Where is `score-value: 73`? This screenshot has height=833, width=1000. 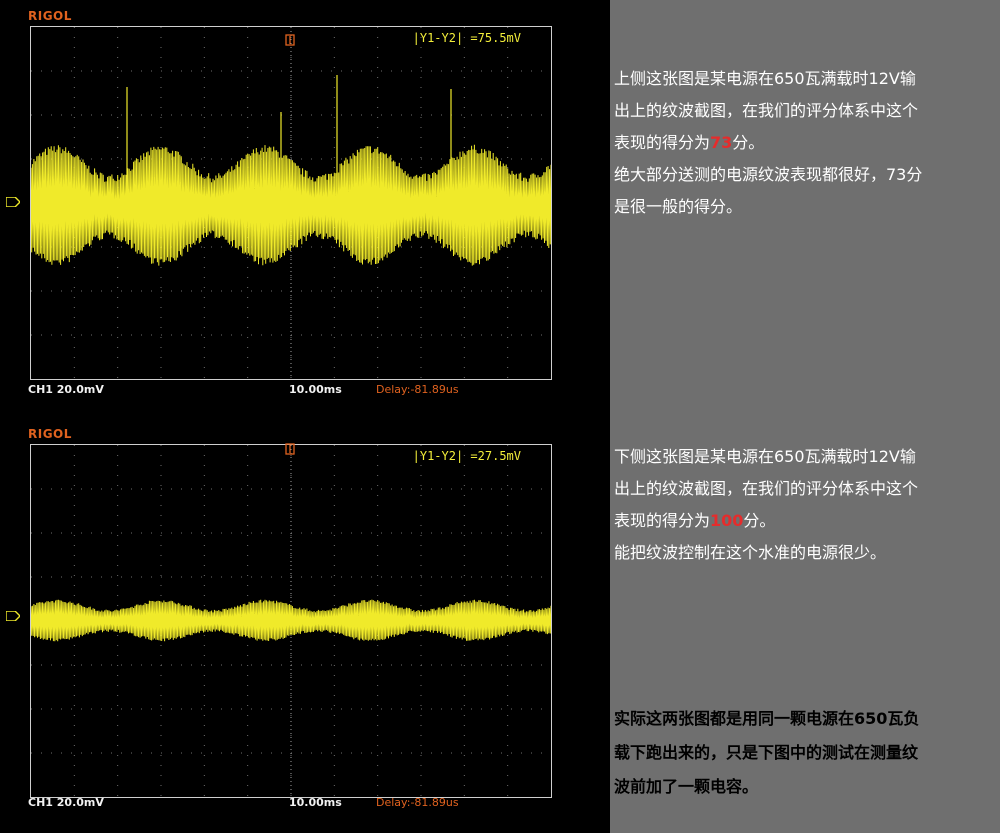
score-value: 73 is located at coordinates (721, 142).